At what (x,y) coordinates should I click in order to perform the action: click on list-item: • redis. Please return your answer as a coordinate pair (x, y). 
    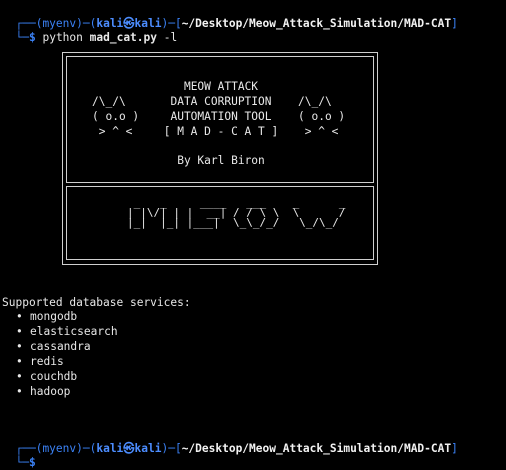
    Looking at the image, I should click on (40, 362).